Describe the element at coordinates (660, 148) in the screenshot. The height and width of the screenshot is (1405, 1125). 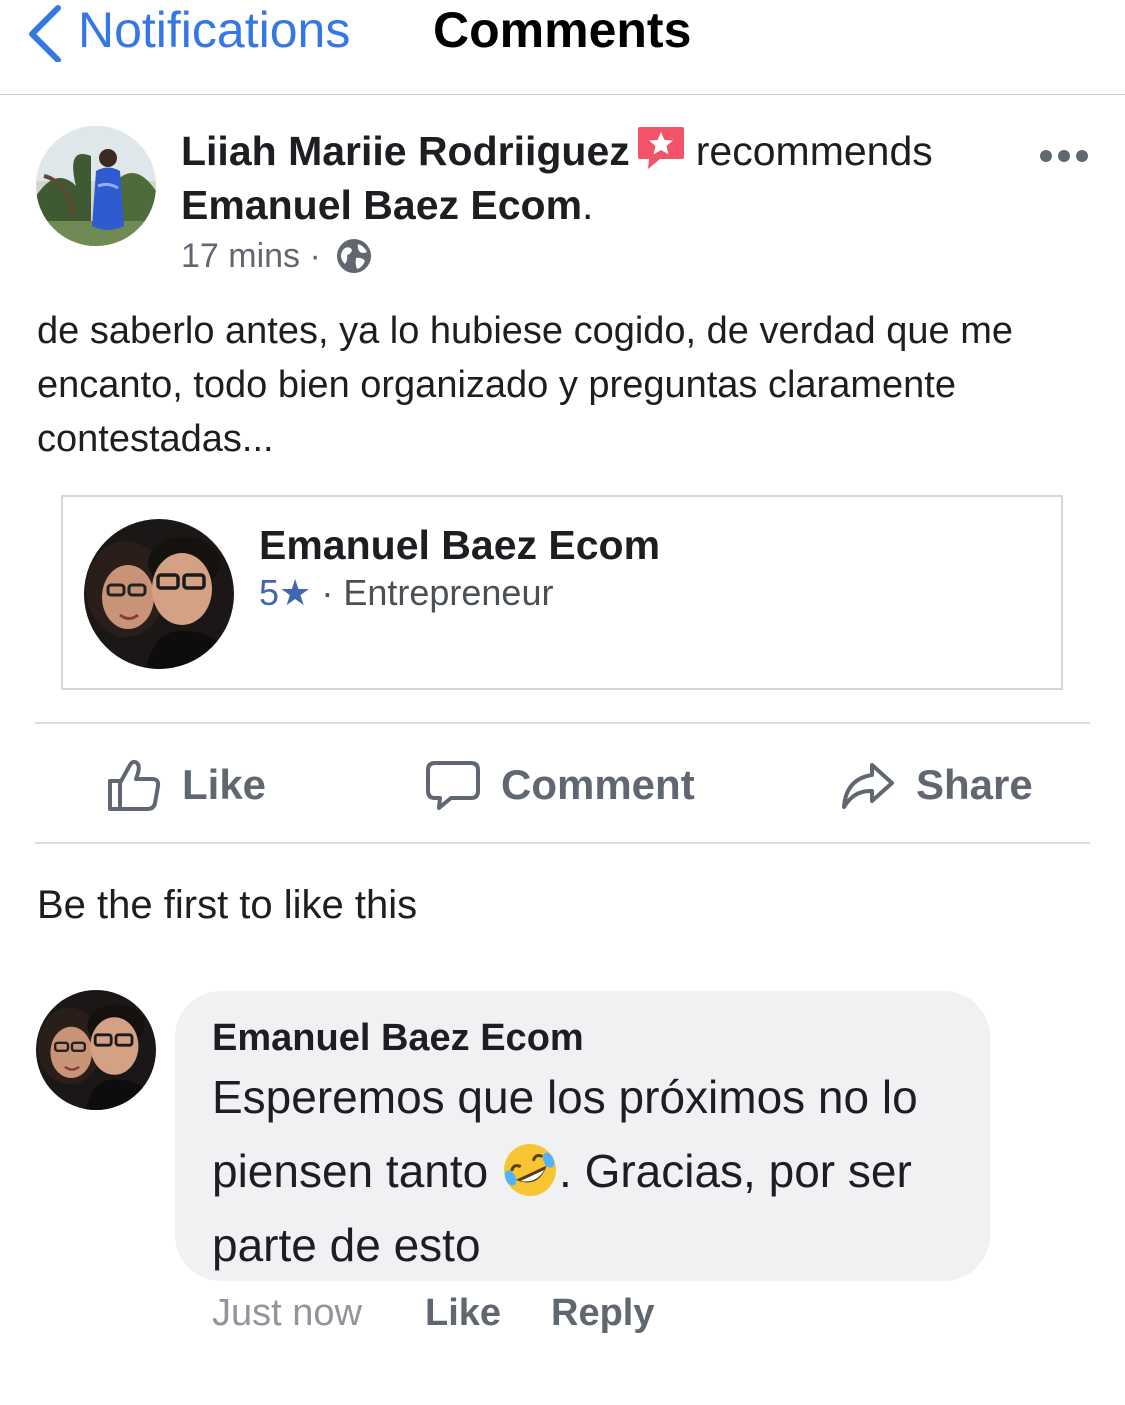
I see `recommendation-badge-icon` at that location.